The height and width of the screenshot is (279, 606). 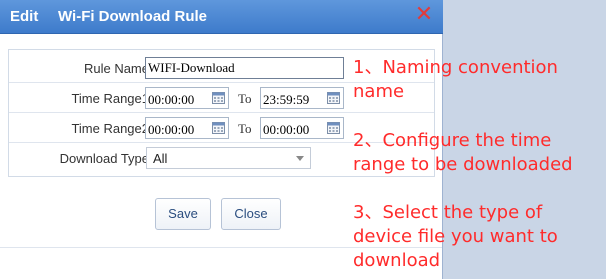 I want to click on time-range2-end-field, so click(x=302, y=129).